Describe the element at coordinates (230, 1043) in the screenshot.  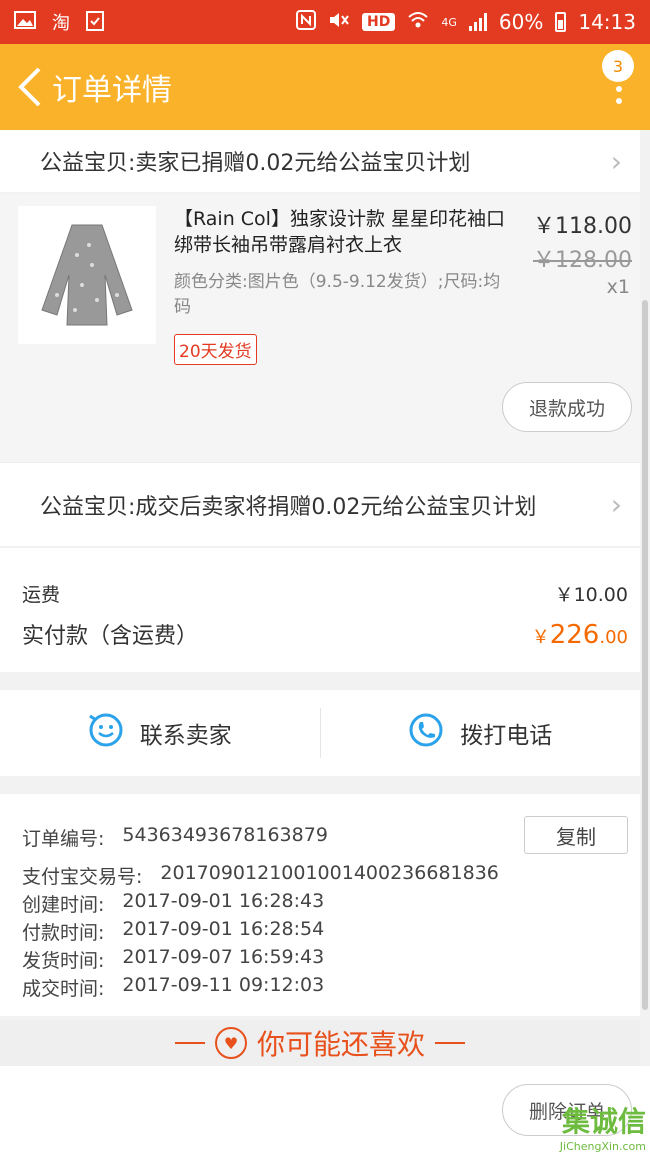
I see `heart-icon: ♥` at that location.